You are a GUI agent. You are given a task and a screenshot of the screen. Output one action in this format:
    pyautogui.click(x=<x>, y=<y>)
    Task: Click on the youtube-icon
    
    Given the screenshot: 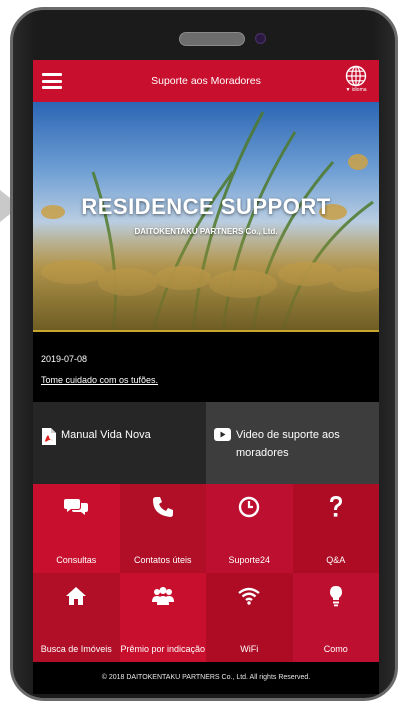 What is the action you would take?
    pyautogui.click(x=222, y=434)
    